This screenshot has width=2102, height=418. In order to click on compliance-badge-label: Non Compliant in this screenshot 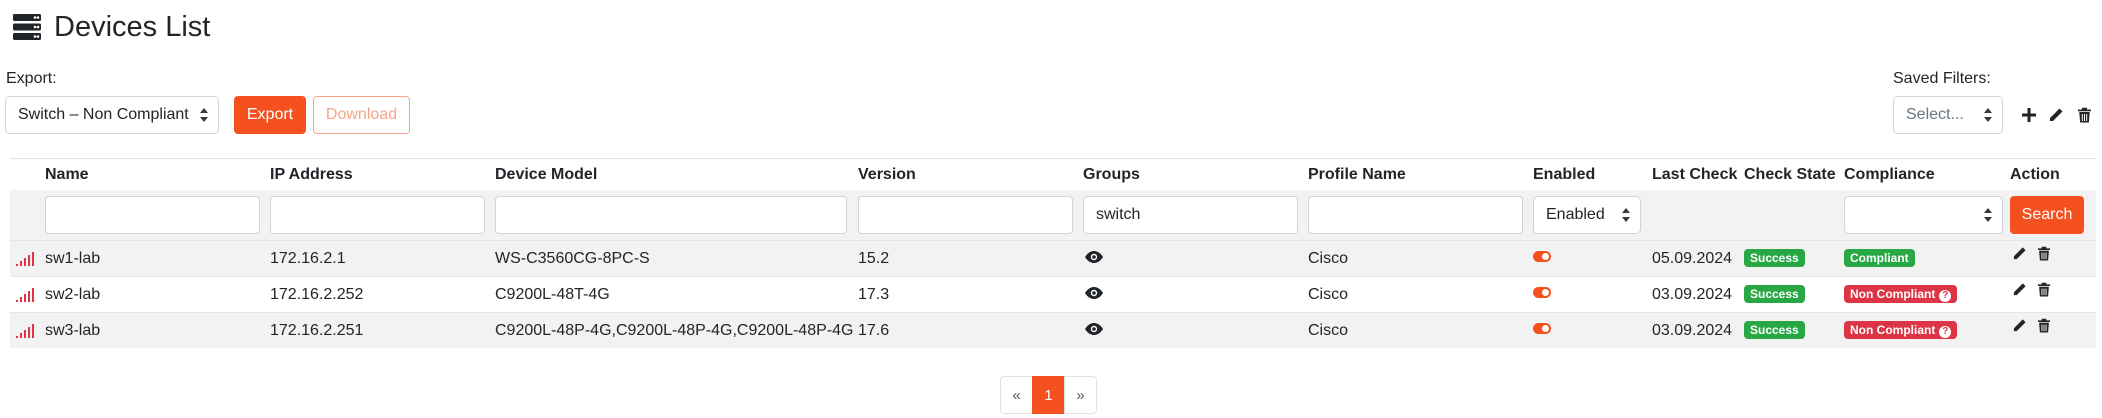, I will do `click(1893, 329)`.